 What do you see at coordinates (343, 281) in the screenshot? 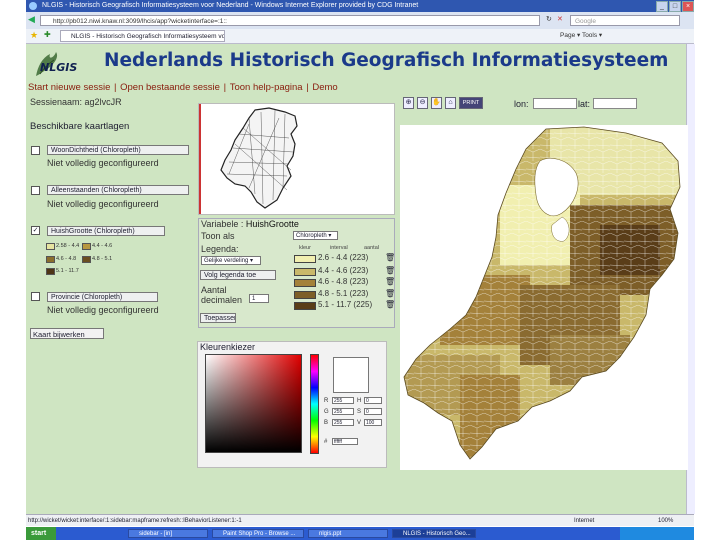
I see `class-interval: 4.6 - 4.8 (223)` at bounding box center [343, 281].